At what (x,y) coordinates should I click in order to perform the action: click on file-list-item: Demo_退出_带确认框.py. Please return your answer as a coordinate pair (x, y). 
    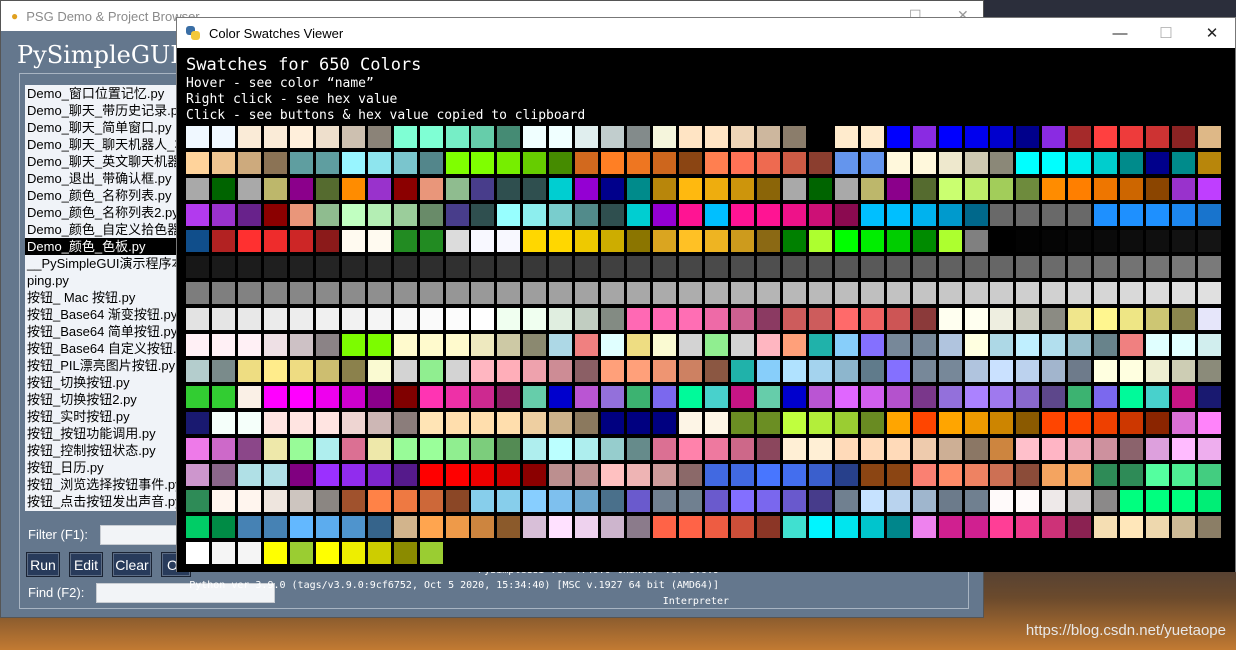
    Looking at the image, I should click on (105, 178).